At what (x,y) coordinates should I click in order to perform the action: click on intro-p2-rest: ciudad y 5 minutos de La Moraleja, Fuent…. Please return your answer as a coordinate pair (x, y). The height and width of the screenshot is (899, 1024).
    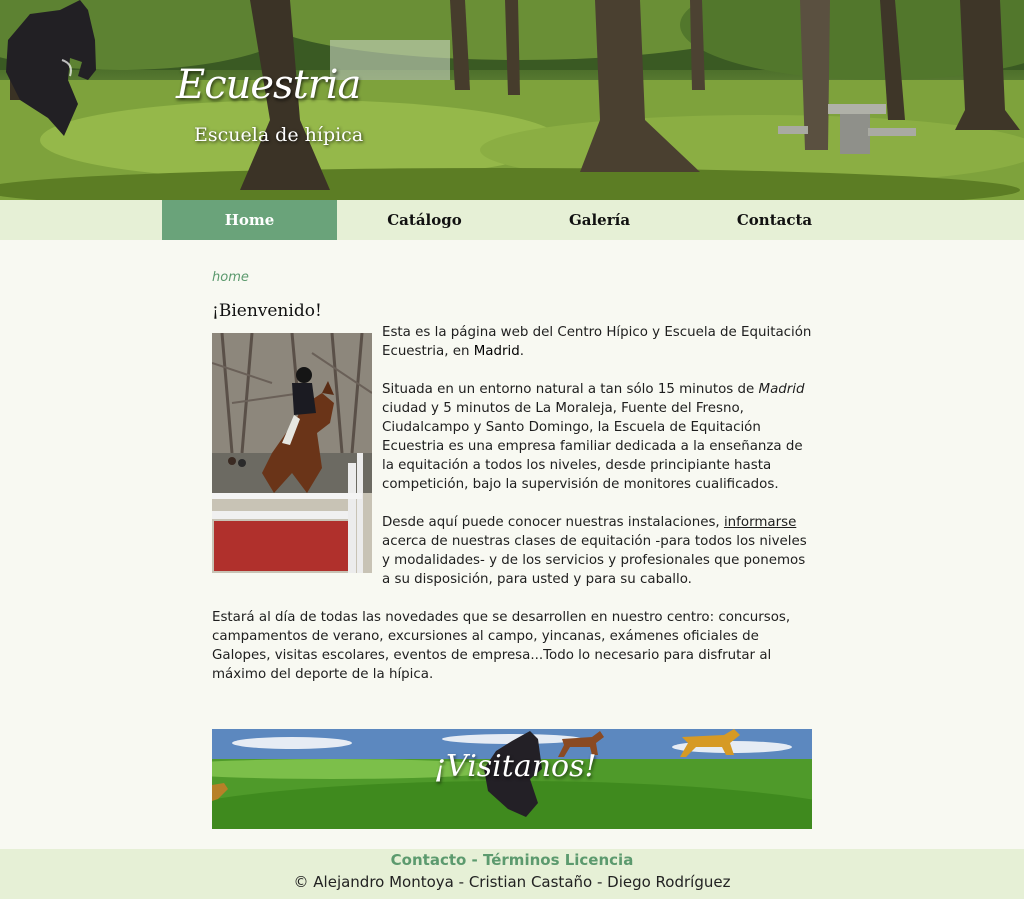
    Looking at the image, I should click on (592, 446).